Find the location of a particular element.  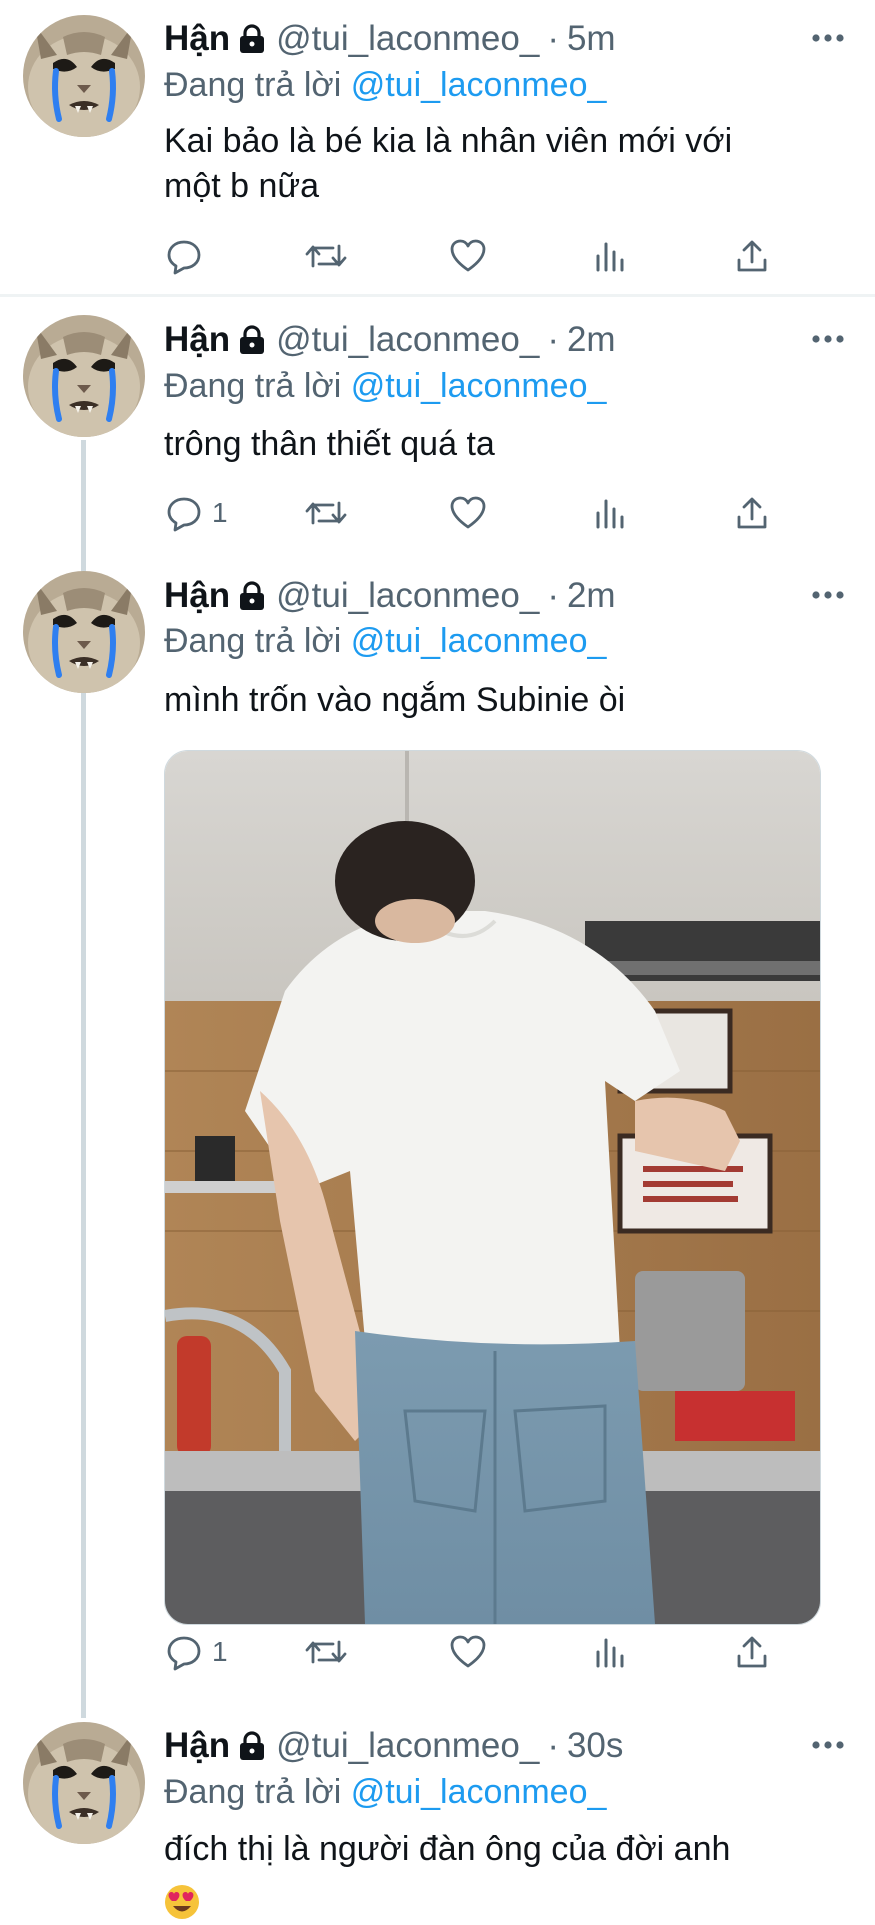

timestamp: 30s is located at coordinates (595, 1746).